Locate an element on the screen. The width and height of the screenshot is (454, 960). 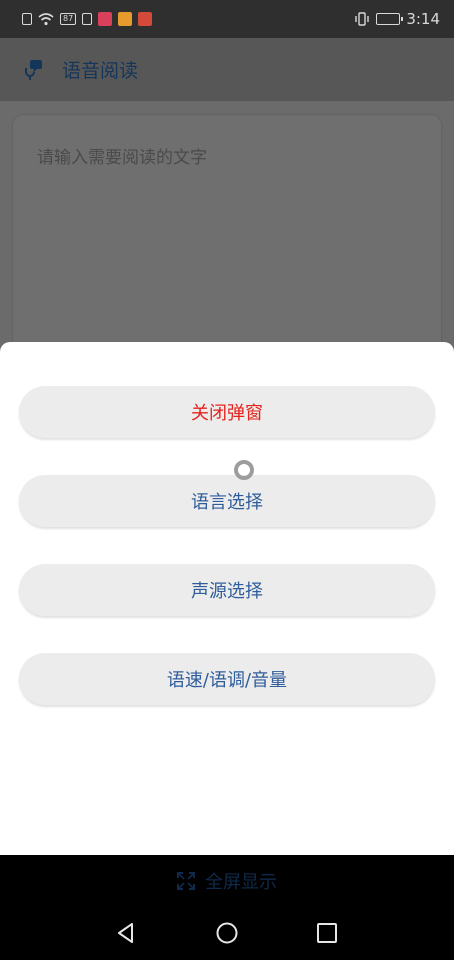
app-bar: 语音阅读 is located at coordinates (227, 69).